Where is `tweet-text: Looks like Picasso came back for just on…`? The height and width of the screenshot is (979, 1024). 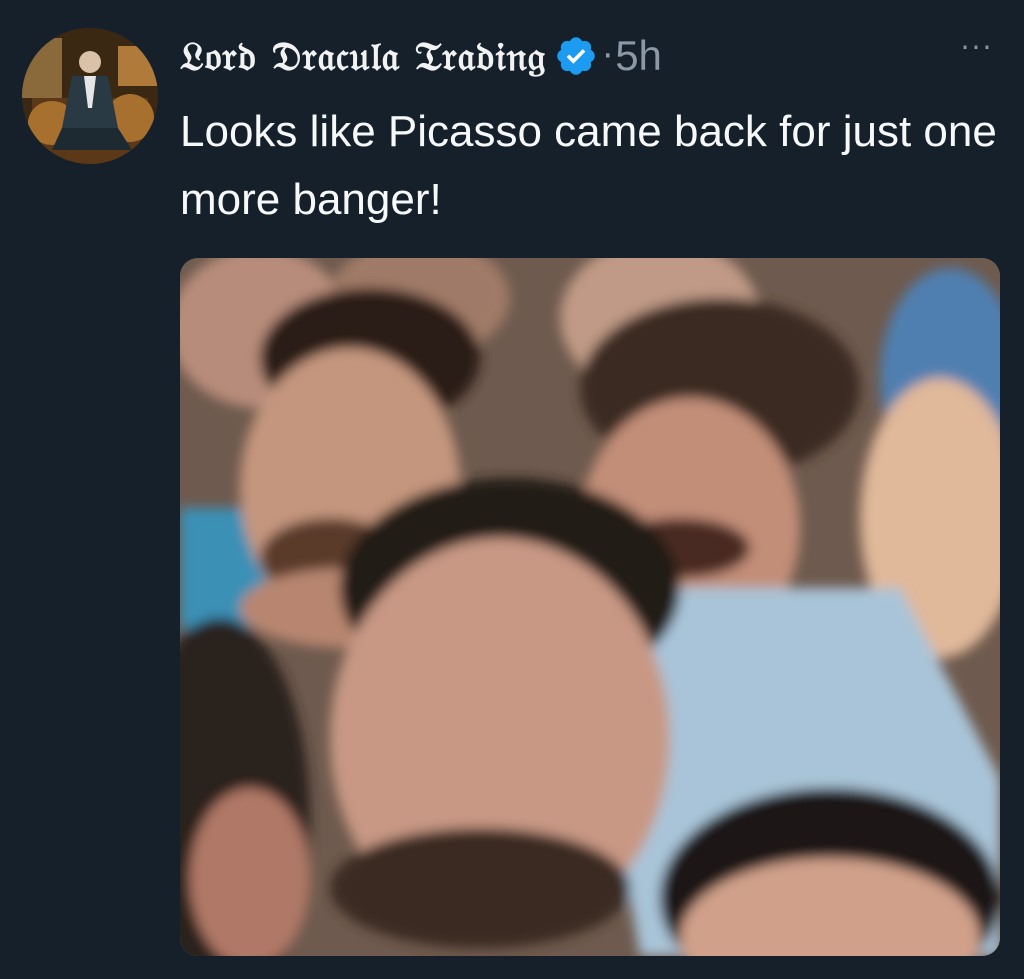 tweet-text: Looks like Picasso came back for just on… is located at coordinates (588, 165).